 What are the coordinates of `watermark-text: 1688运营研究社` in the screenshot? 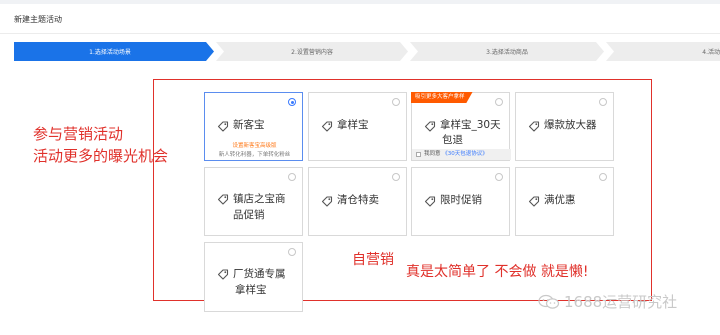 It's located at (621, 302).